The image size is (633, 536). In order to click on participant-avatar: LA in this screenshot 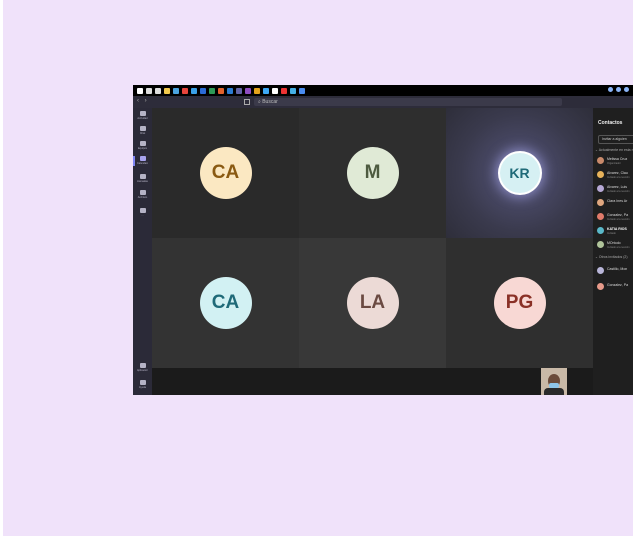, I will do `click(372, 303)`.